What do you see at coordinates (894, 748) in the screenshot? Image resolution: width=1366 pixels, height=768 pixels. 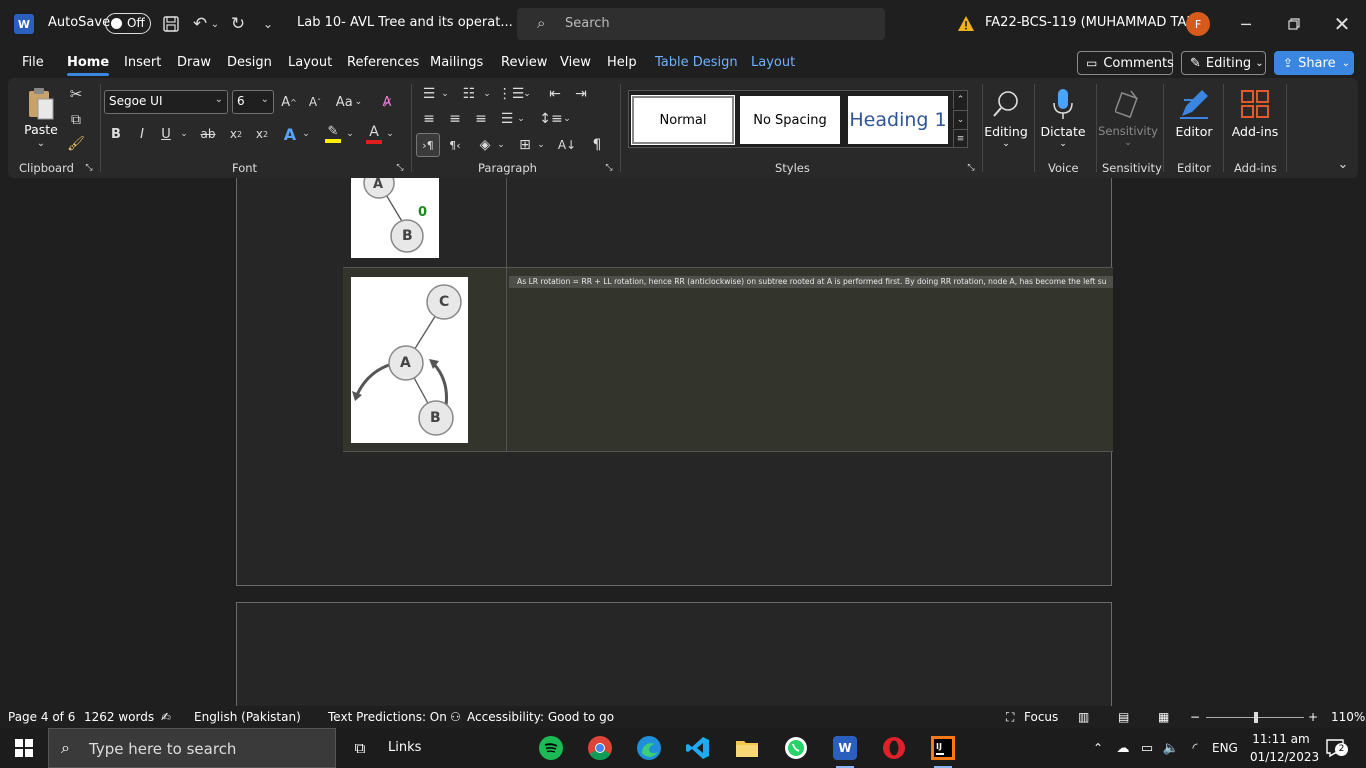 I see `opera-icon` at bounding box center [894, 748].